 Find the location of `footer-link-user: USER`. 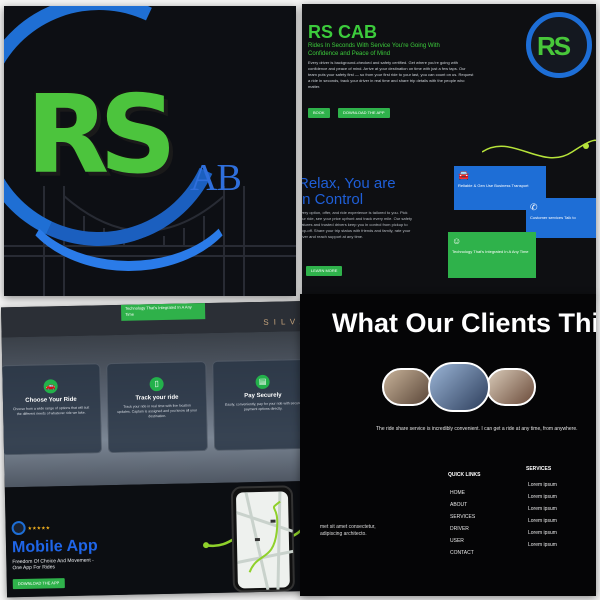

footer-link-user: USER is located at coordinates (457, 541).